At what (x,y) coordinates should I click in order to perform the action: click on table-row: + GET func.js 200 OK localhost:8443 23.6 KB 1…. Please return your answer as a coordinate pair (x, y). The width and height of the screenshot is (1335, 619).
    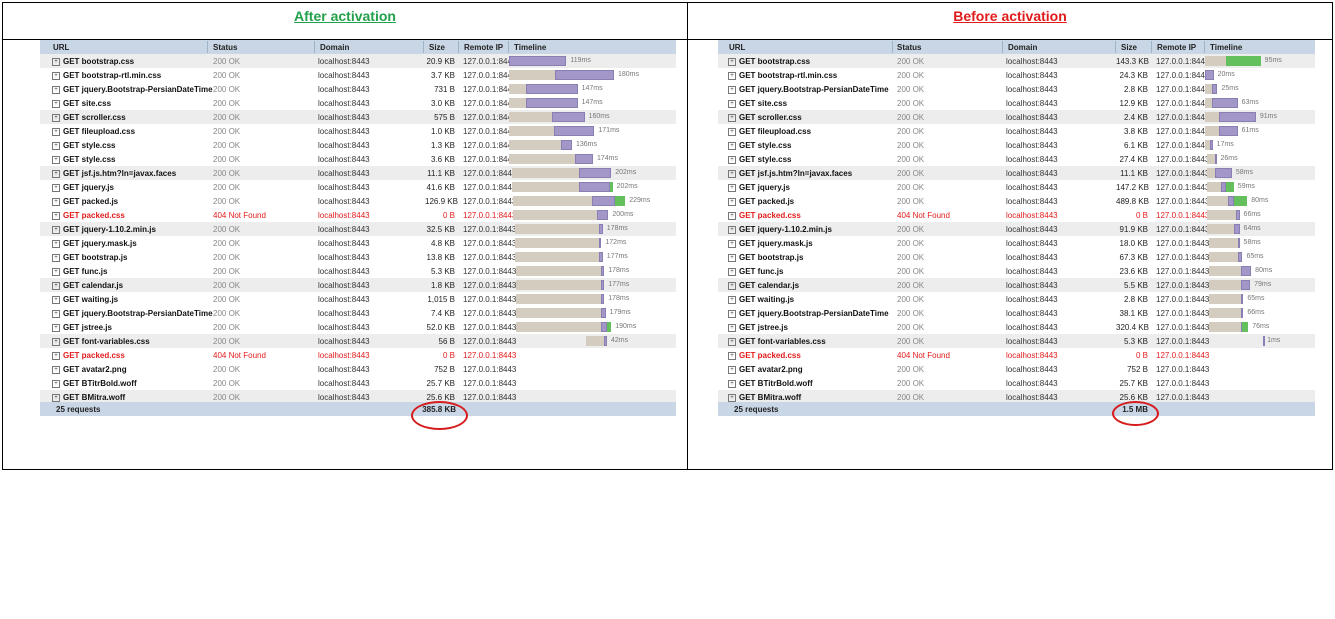
    Looking at the image, I should click on (1016, 271).